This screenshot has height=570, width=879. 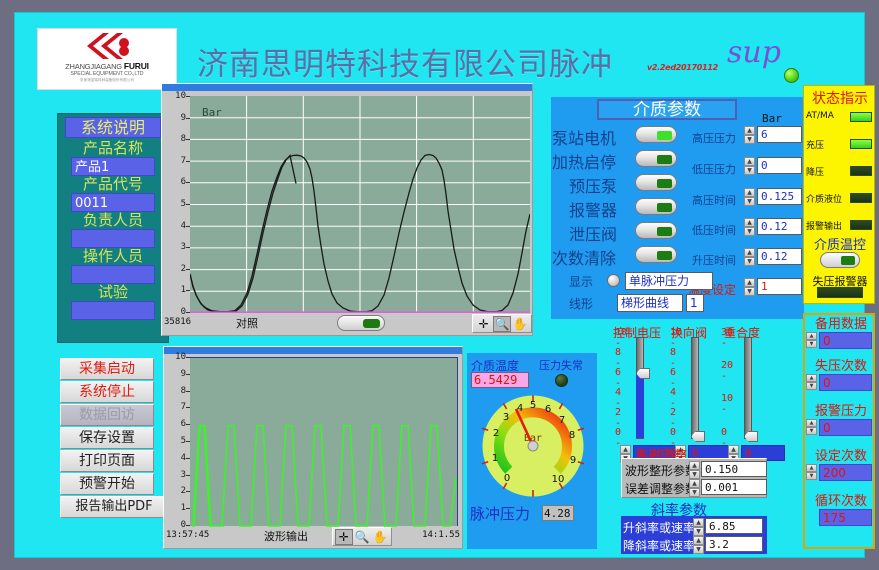 I want to click on status-row-charging: 充压, so click(x=840, y=144).